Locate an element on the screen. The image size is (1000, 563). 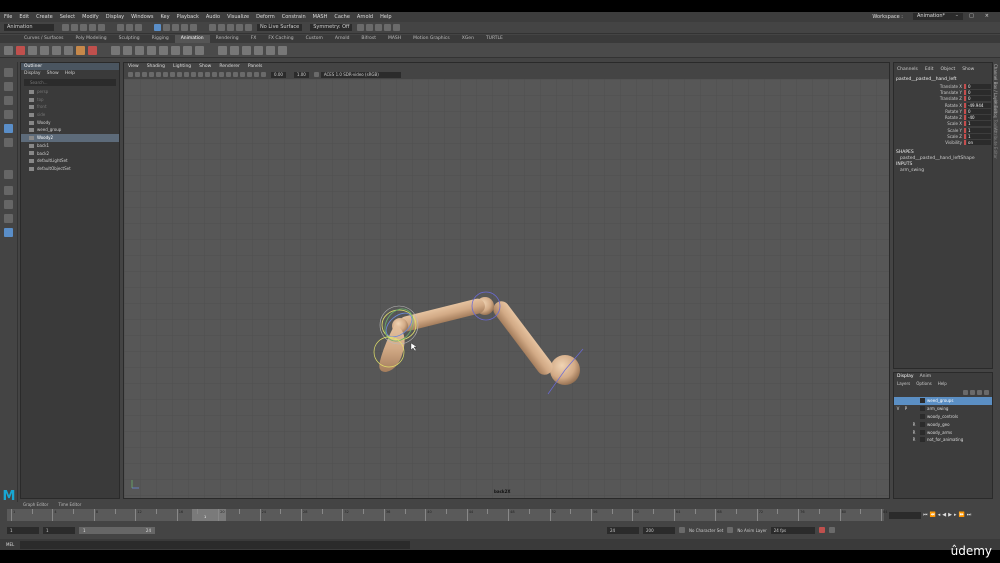
set-key-icon is located at coordinates (20, 50).